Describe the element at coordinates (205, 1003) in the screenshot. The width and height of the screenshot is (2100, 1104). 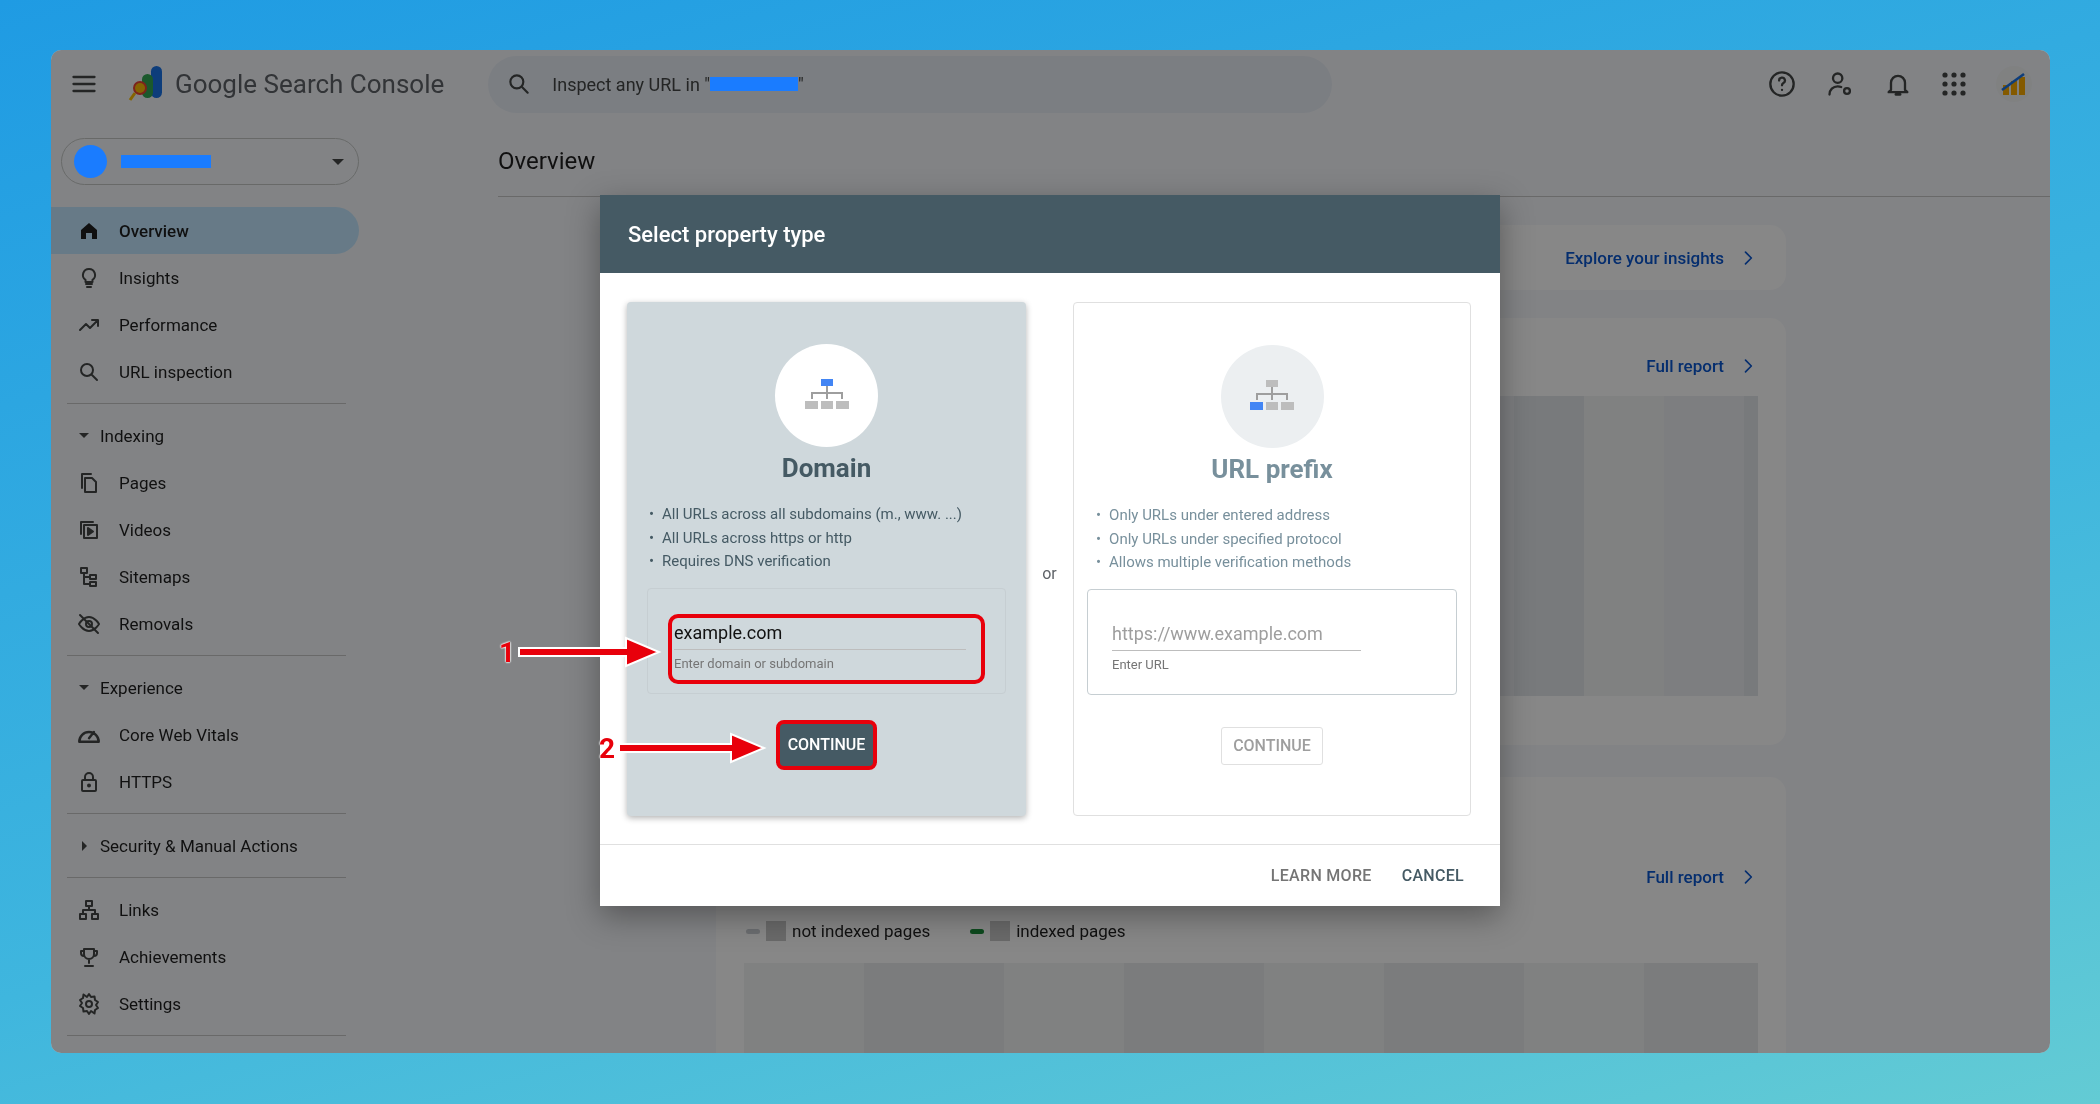
I see `nav-item: Settings` at that location.